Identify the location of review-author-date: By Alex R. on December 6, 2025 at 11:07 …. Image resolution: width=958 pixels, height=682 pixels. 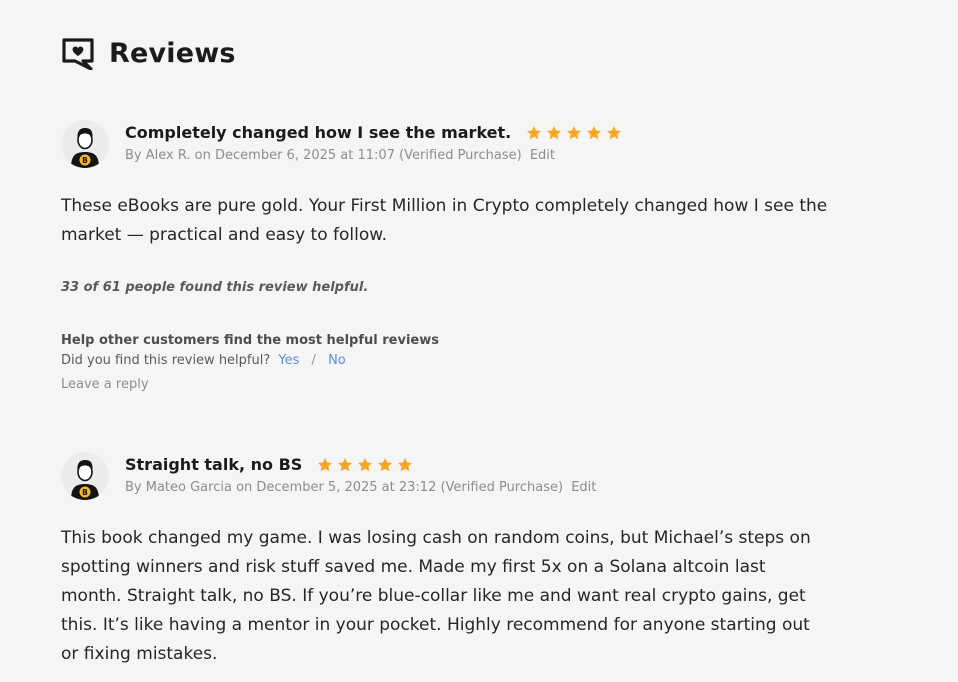
(323, 155).